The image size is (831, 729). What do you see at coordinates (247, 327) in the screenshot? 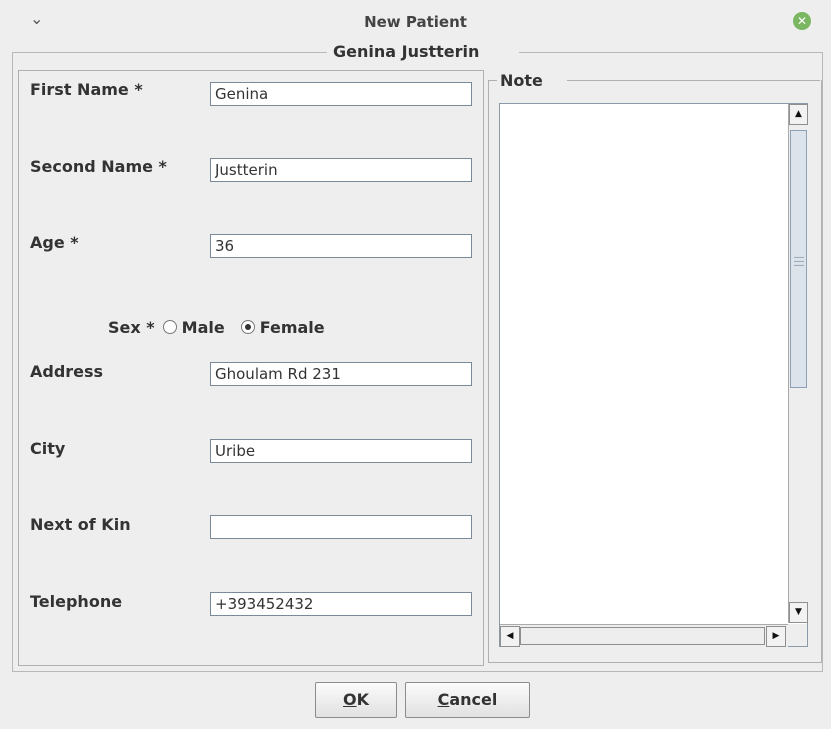
I see `female-radio` at bounding box center [247, 327].